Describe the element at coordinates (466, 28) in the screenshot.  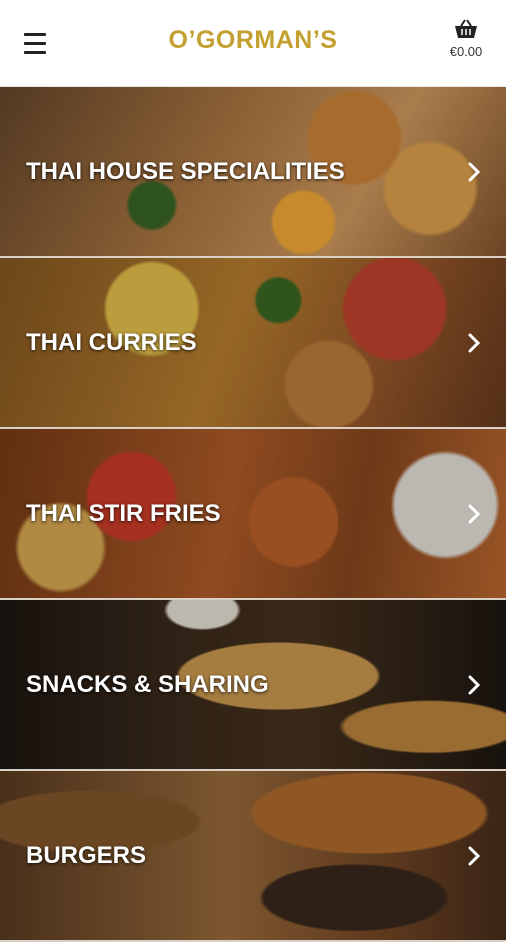
I see `shopping-basket-icon` at that location.